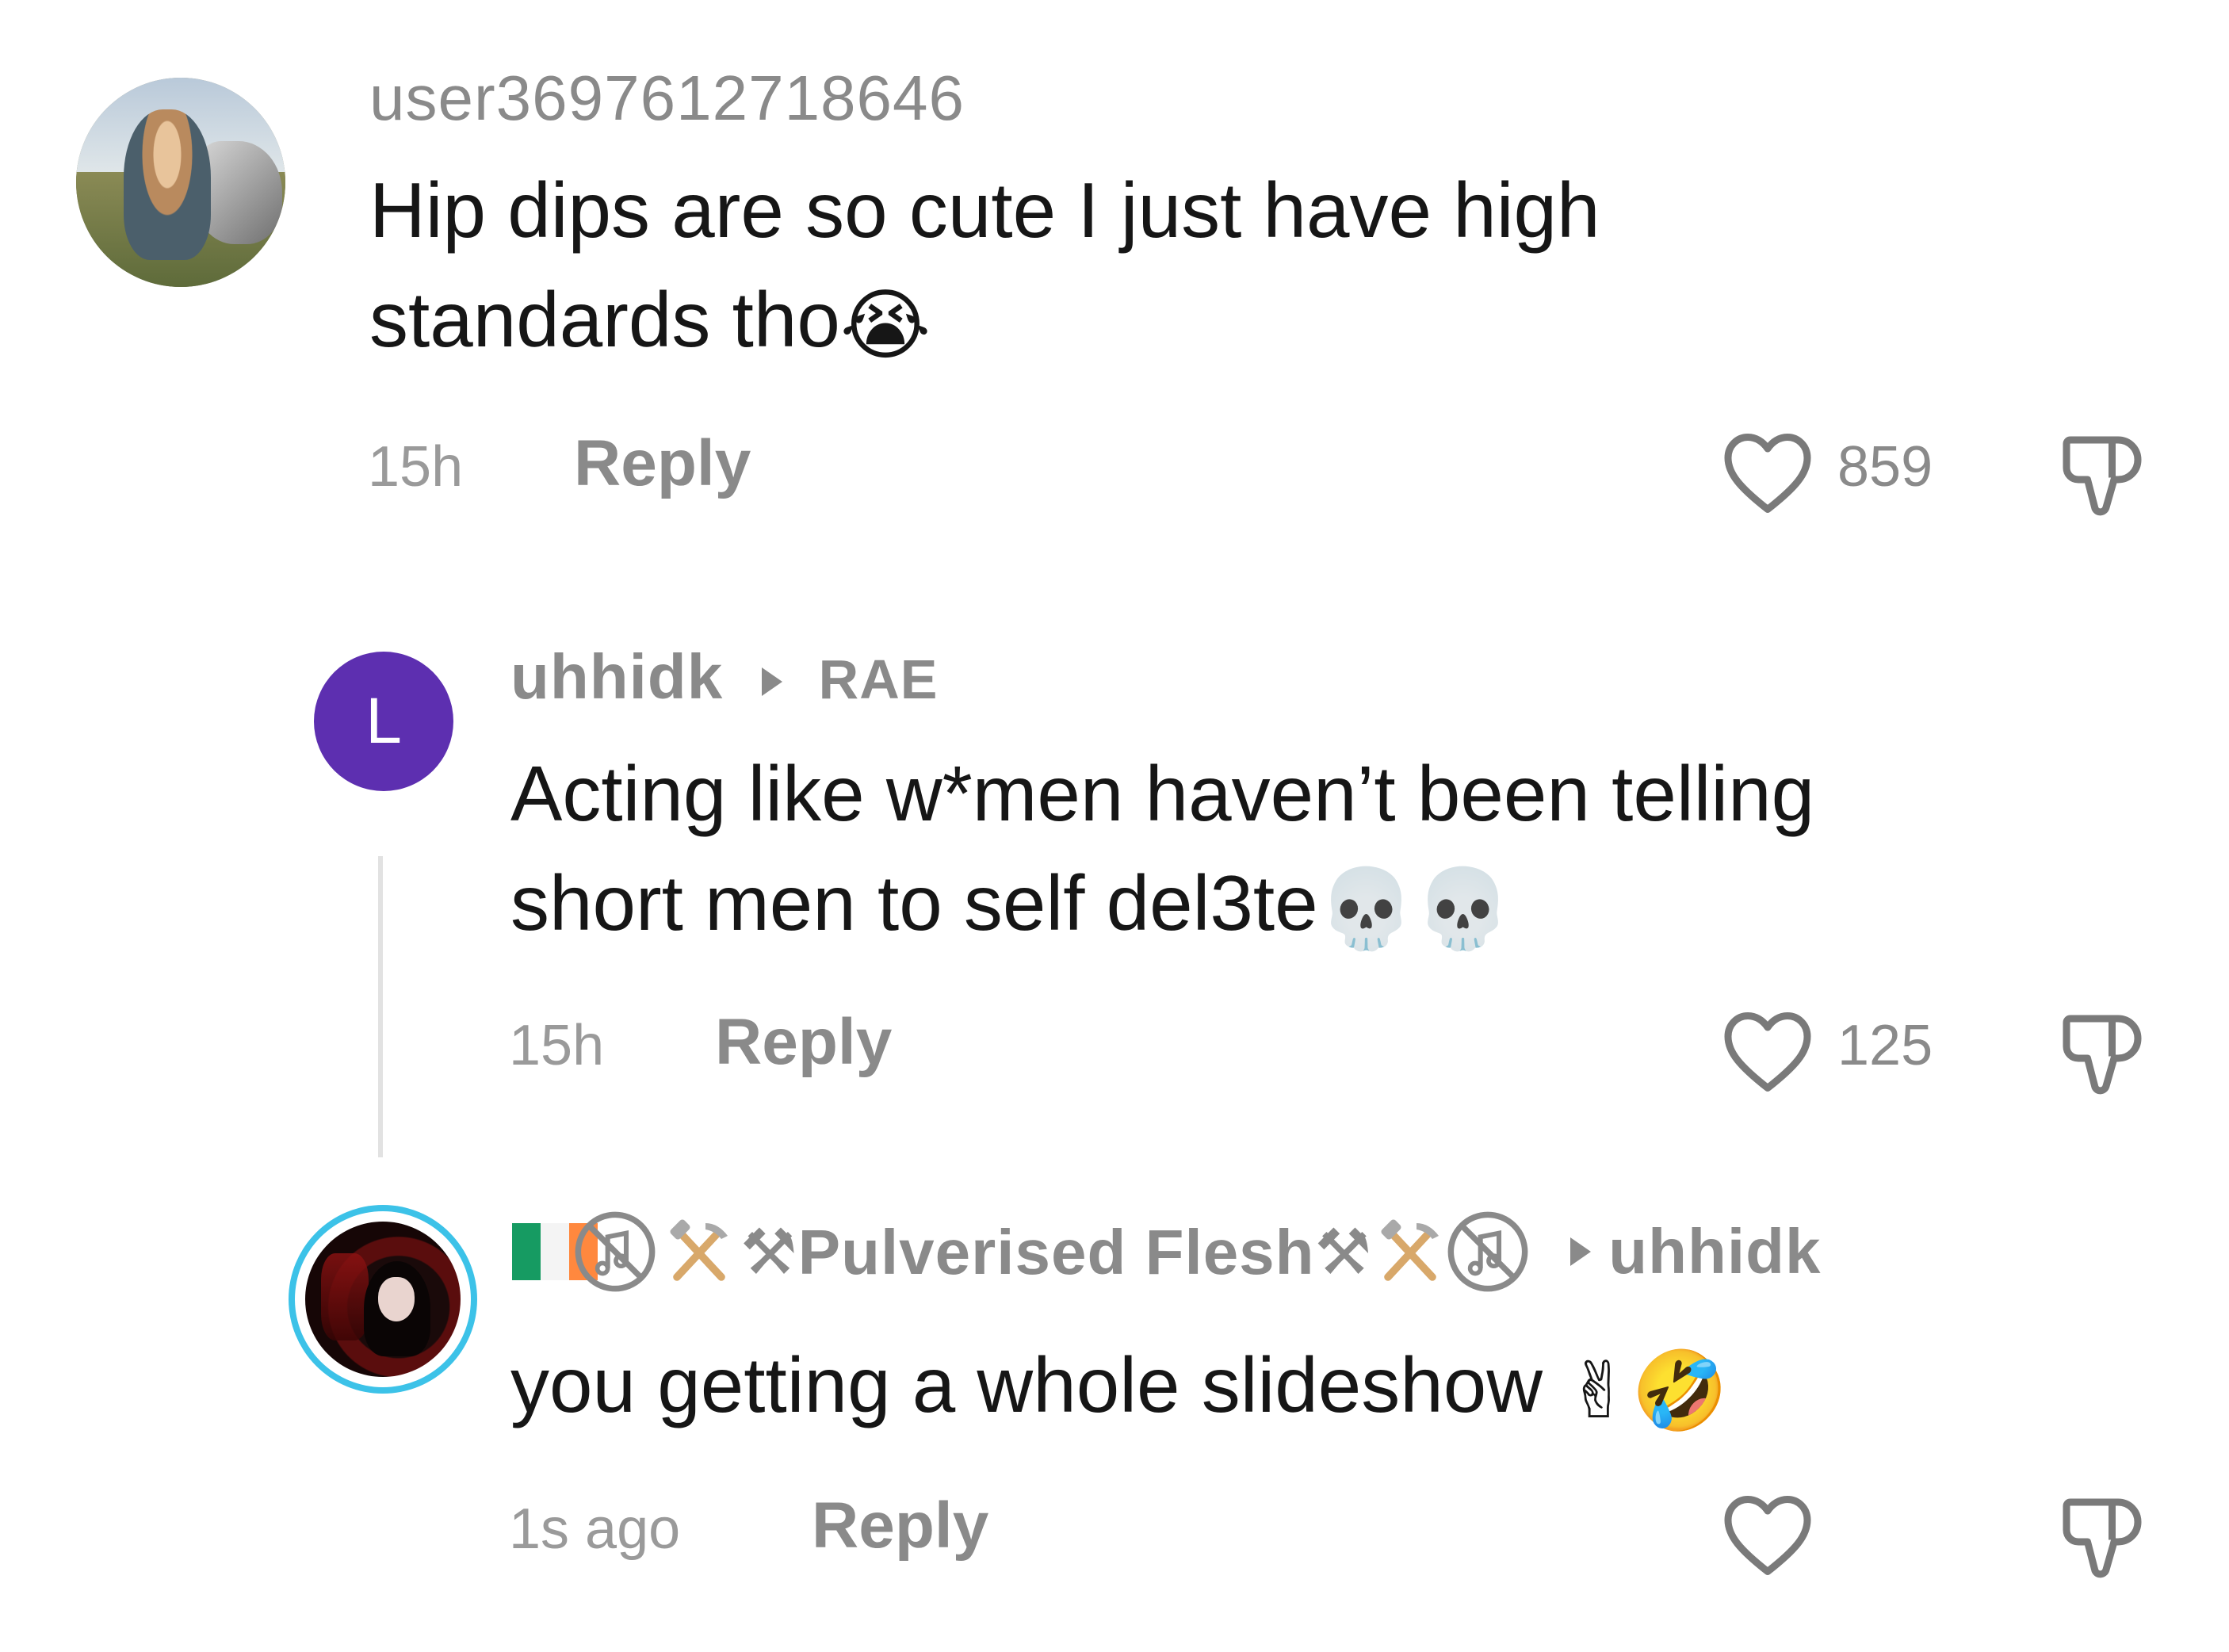 This screenshot has height=1652, width=2229. I want to click on crying-face-emoji: 😭, so click(885, 326).